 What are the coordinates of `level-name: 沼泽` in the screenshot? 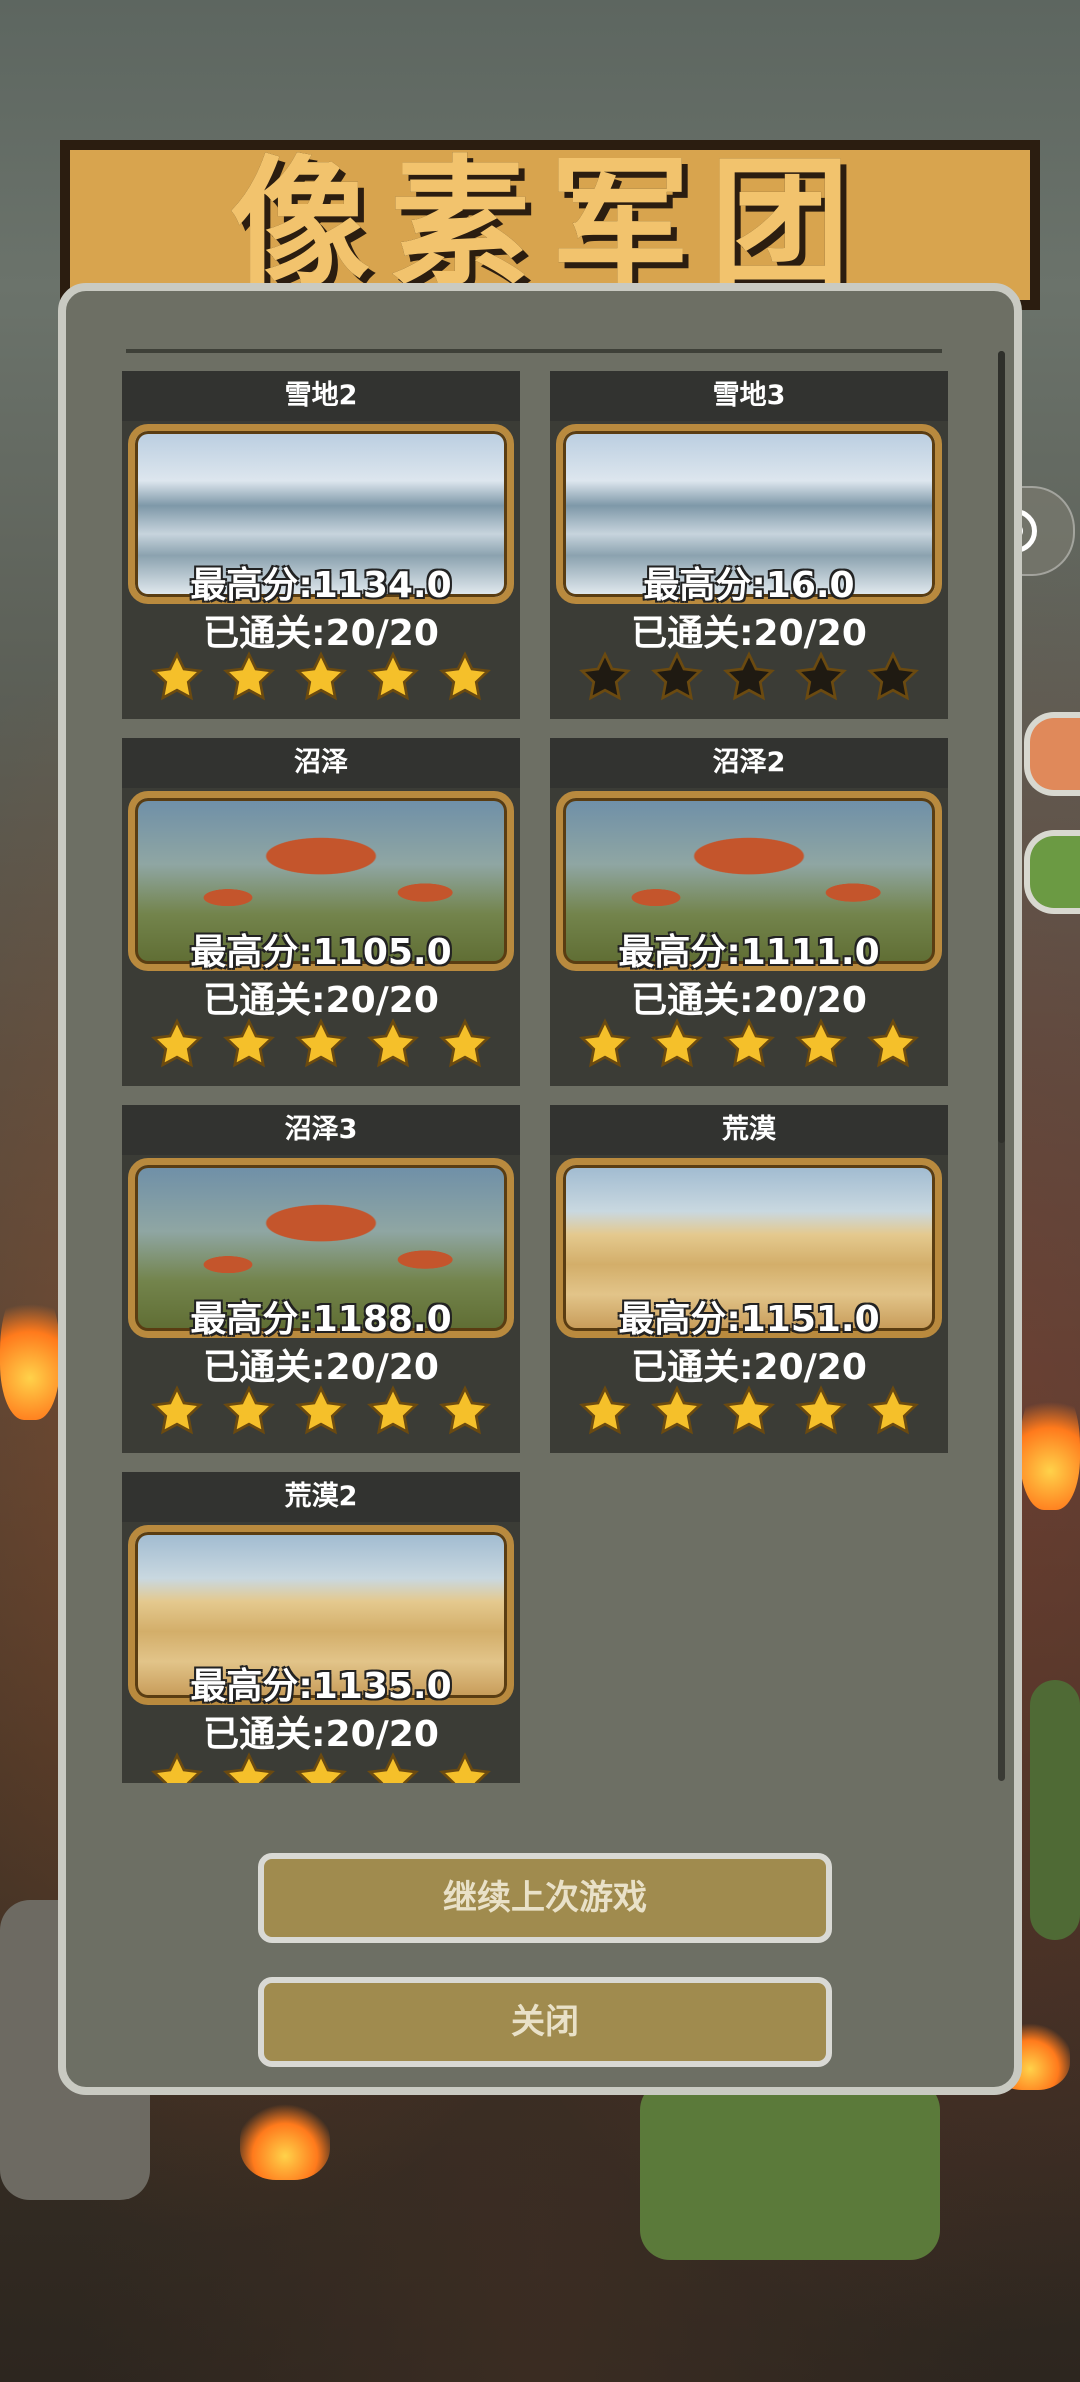 It's located at (321, 763).